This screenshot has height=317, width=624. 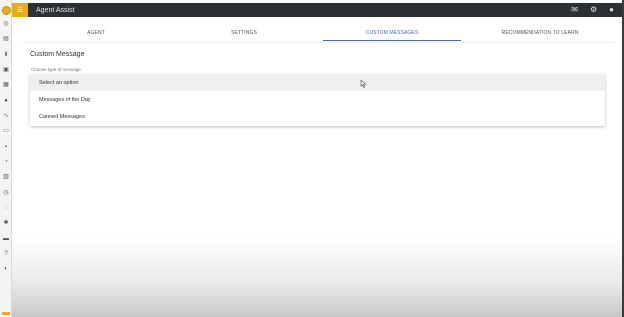 I want to click on message-type-label: Choose type of message, so click(x=56, y=69).